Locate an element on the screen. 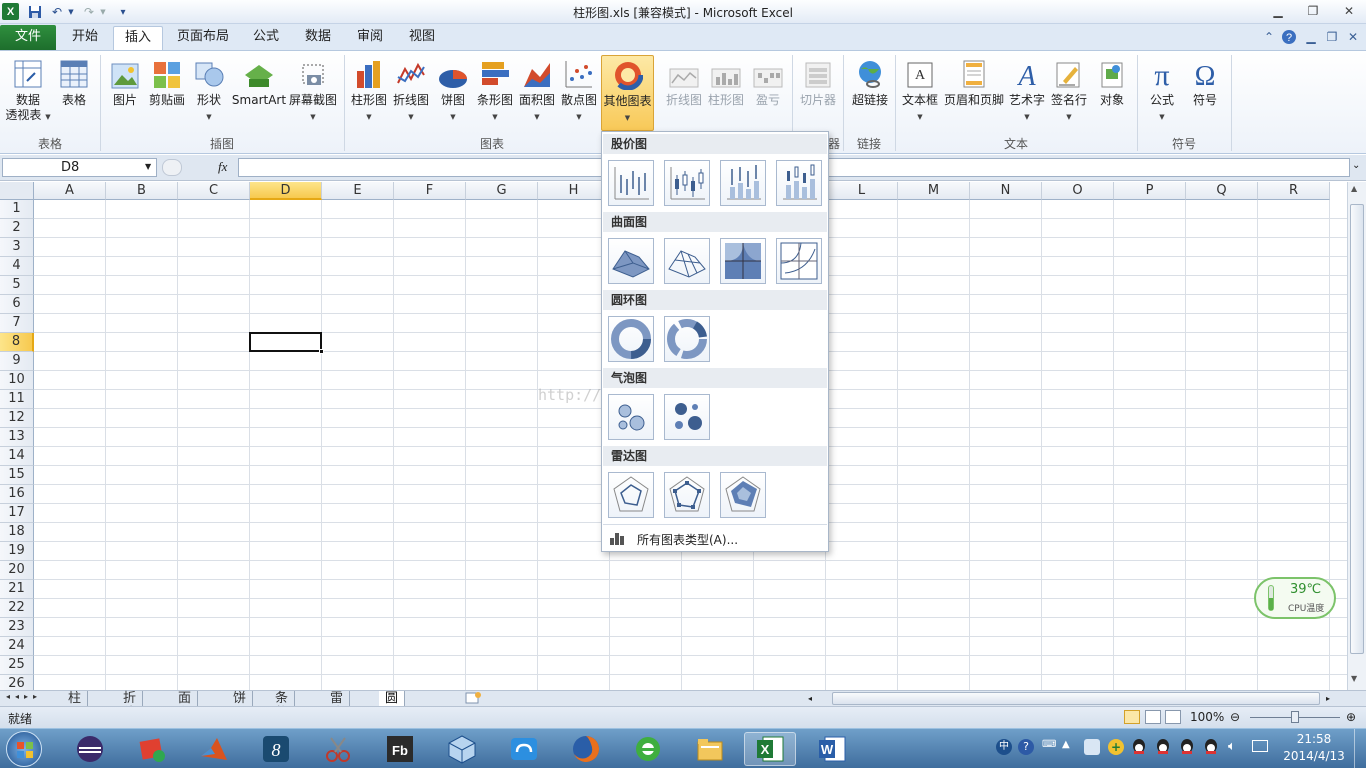 This screenshot has width=1366, height=771. column-header: P is located at coordinates (1150, 191).